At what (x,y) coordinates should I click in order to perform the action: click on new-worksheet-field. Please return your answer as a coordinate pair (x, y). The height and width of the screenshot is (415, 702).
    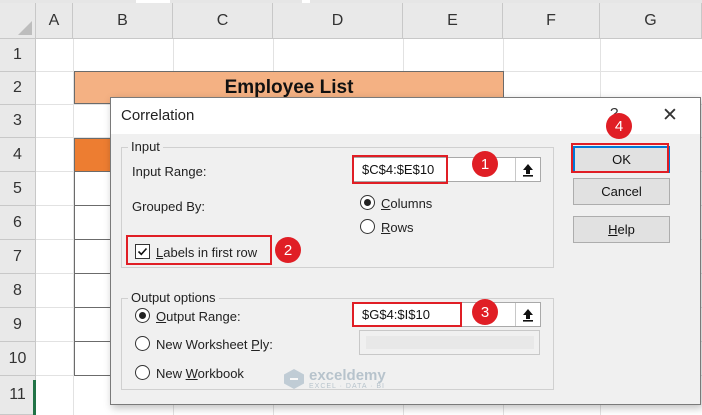
    Looking at the image, I should click on (449, 342).